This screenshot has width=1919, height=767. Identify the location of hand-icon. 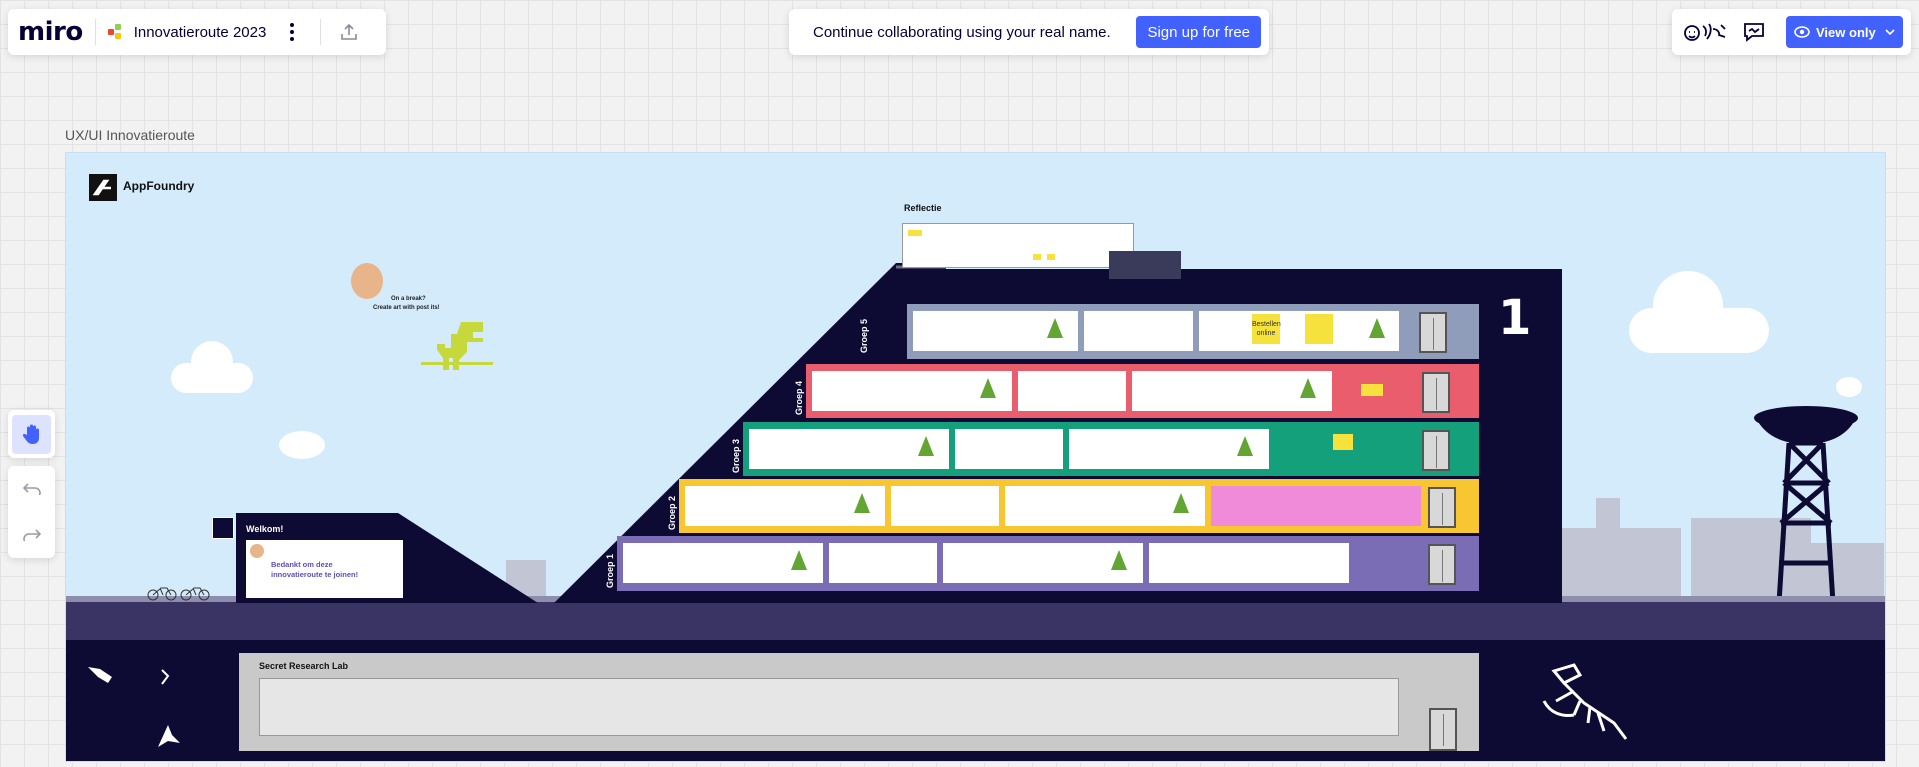
(30, 434).